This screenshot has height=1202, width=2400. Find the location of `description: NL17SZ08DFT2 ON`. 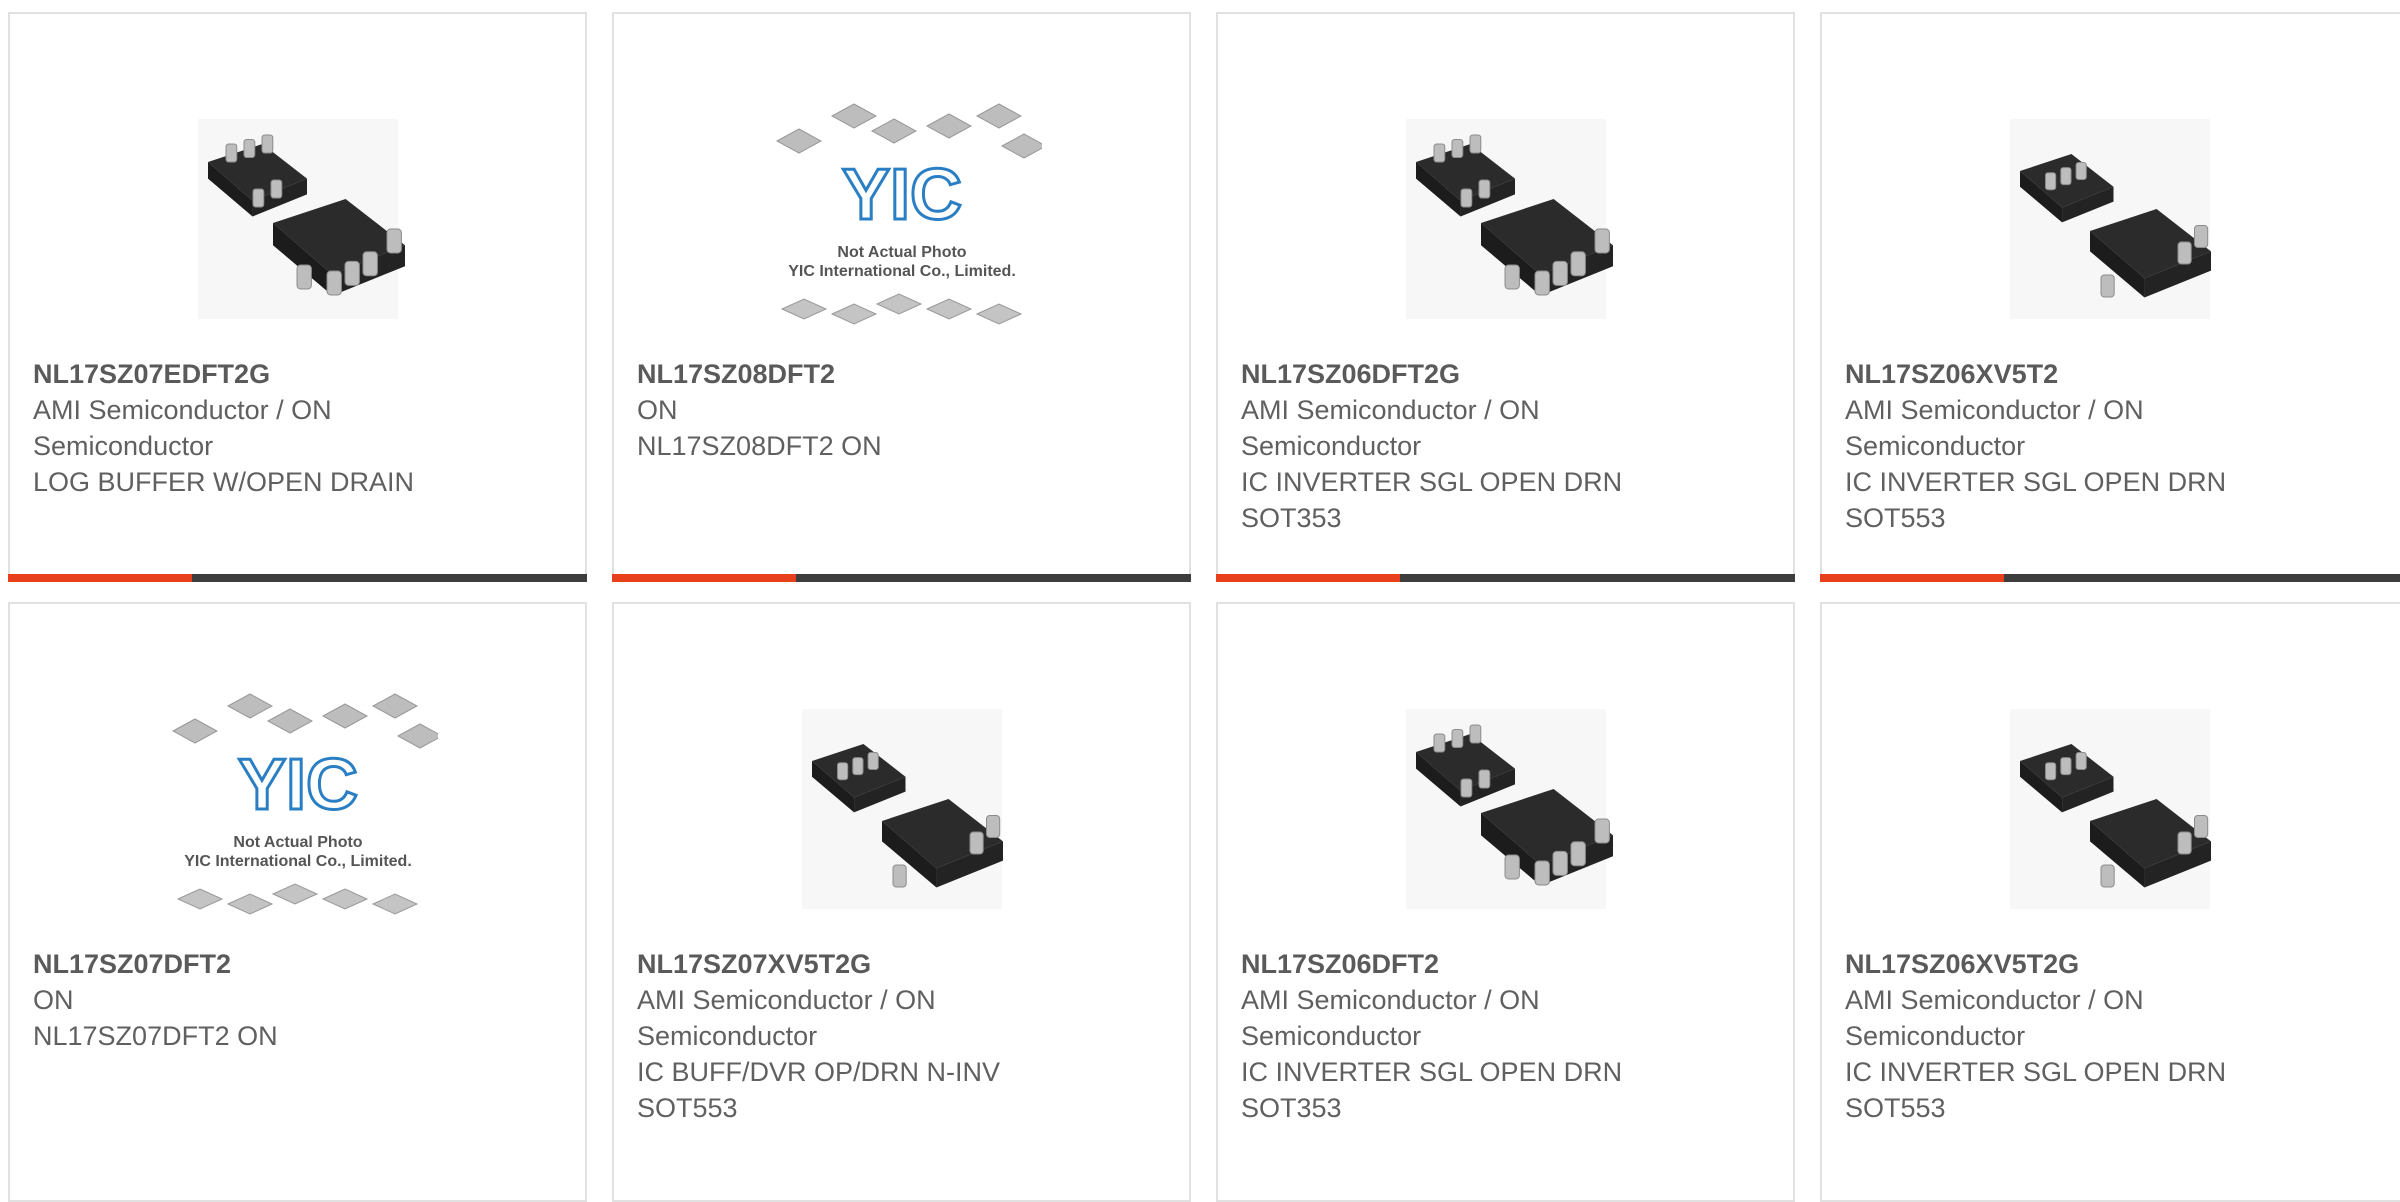

description: NL17SZ08DFT2 ON is located at coordinates (759, 446).